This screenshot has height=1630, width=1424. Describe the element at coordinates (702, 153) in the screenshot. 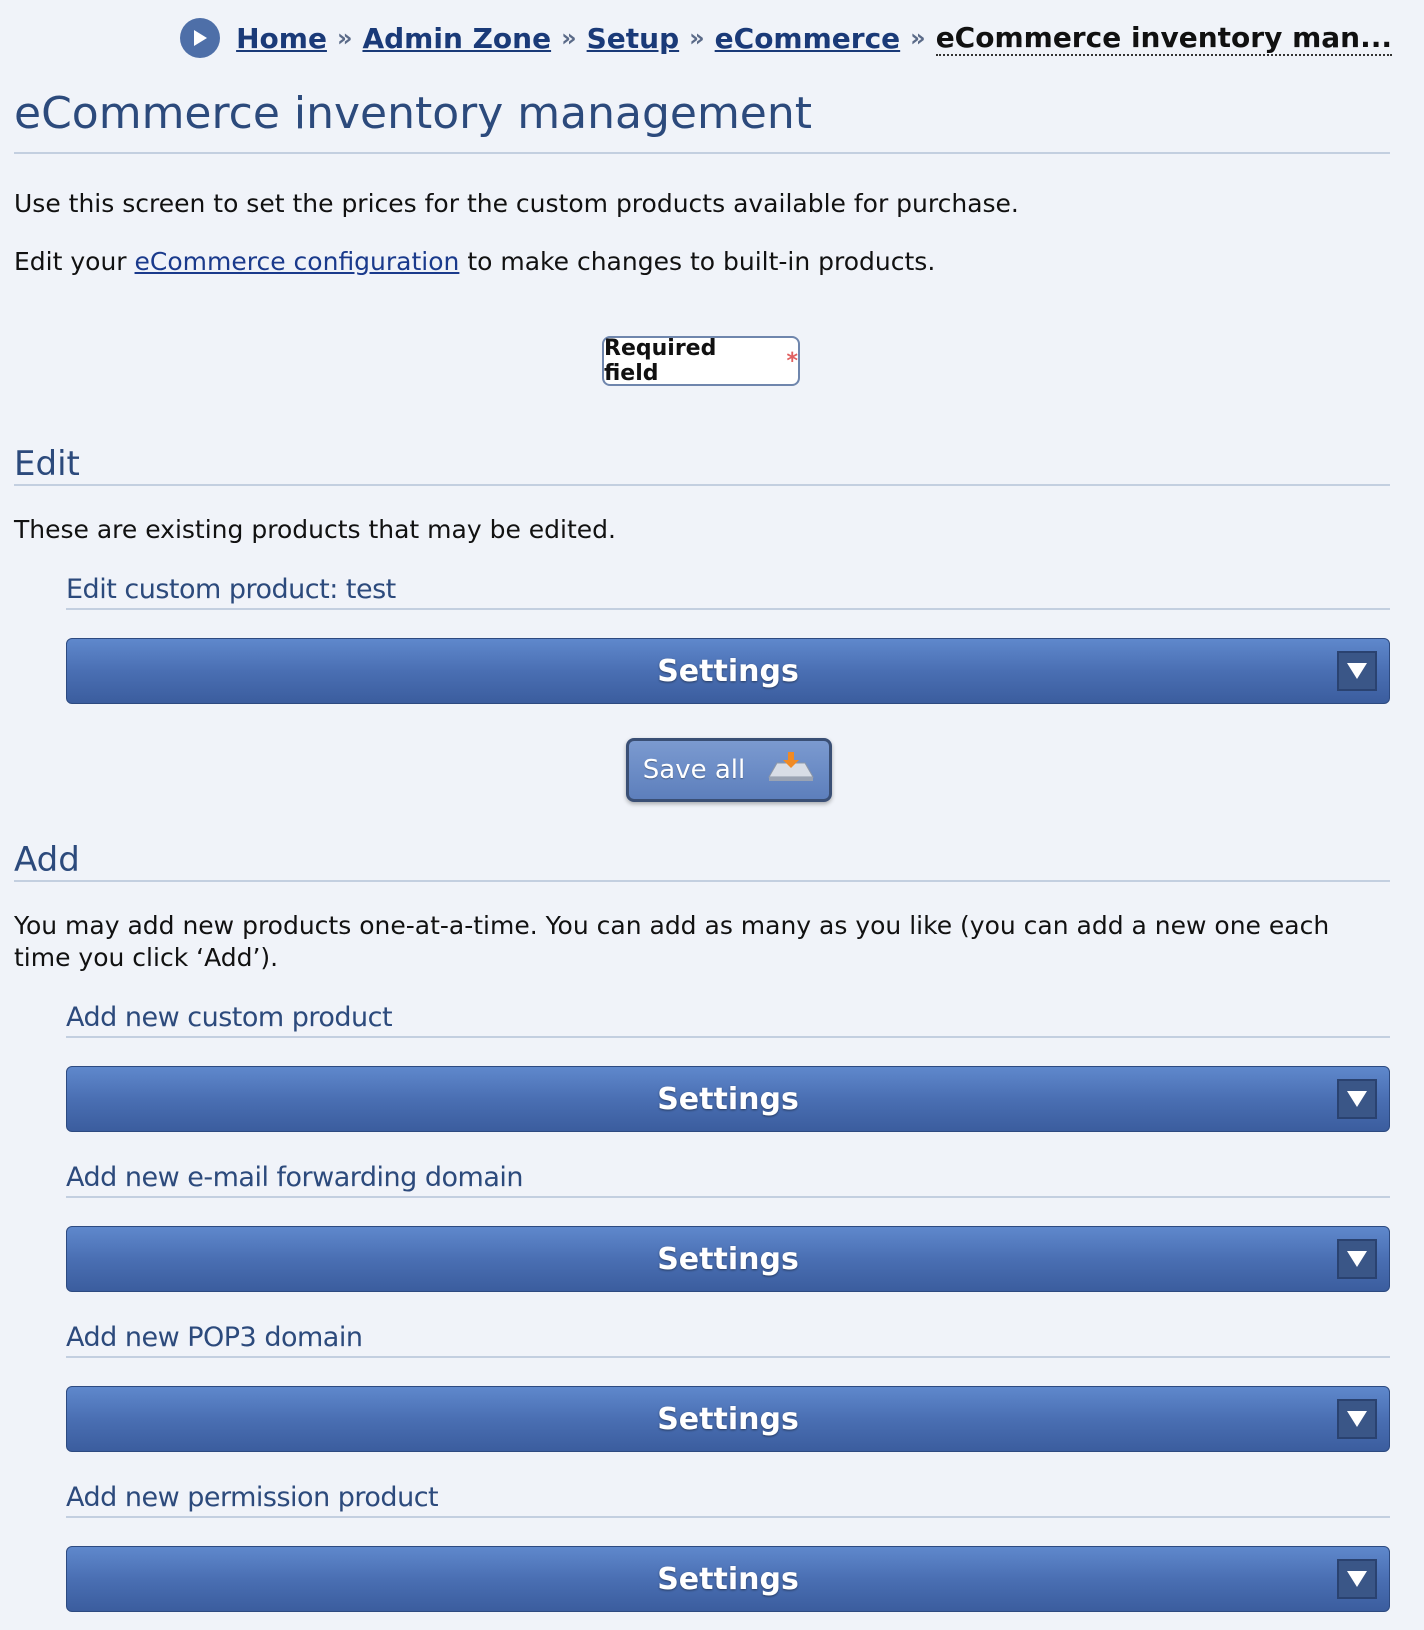

I see `title-divider` at that location.